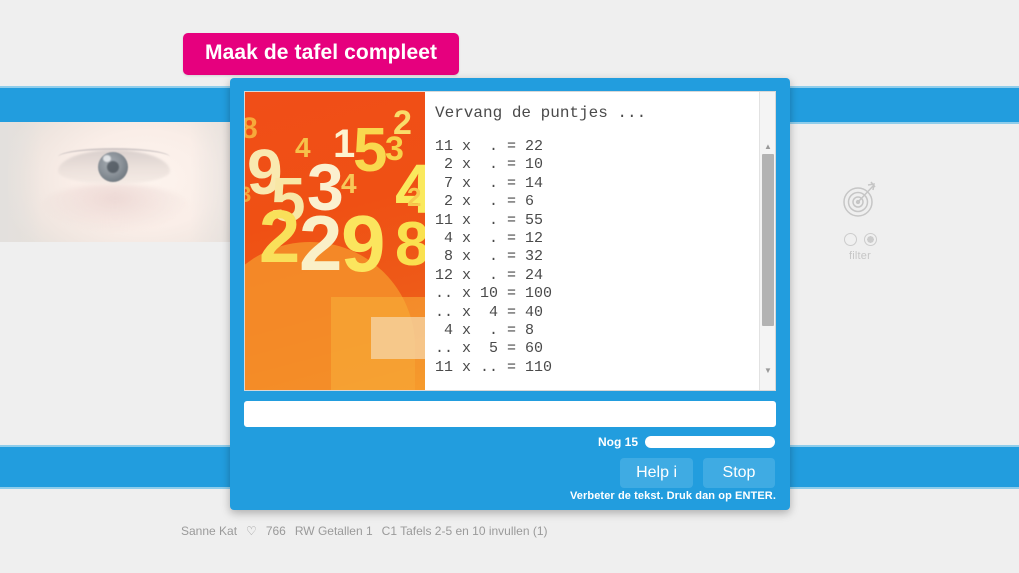 The image size is (1019, 573). What do you see at coordinates (510, 442) in the screenshot?
I see `progress-row: Nog 15` at bounding box center [510, 442].